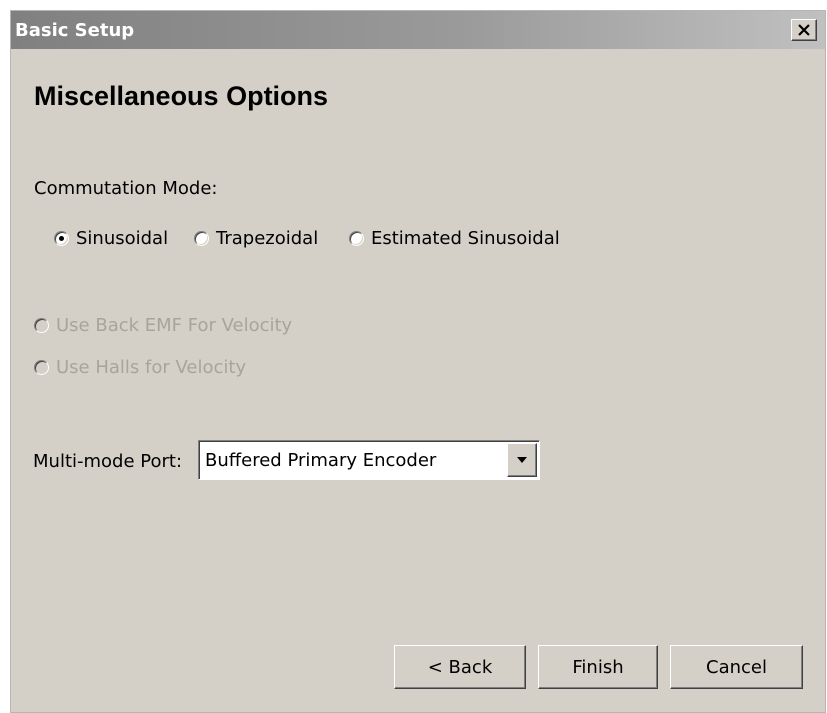 This screenshot has width=827, height=713. I want to click on radio-sinusoidal: Sinusoidal, so click(111, 238).